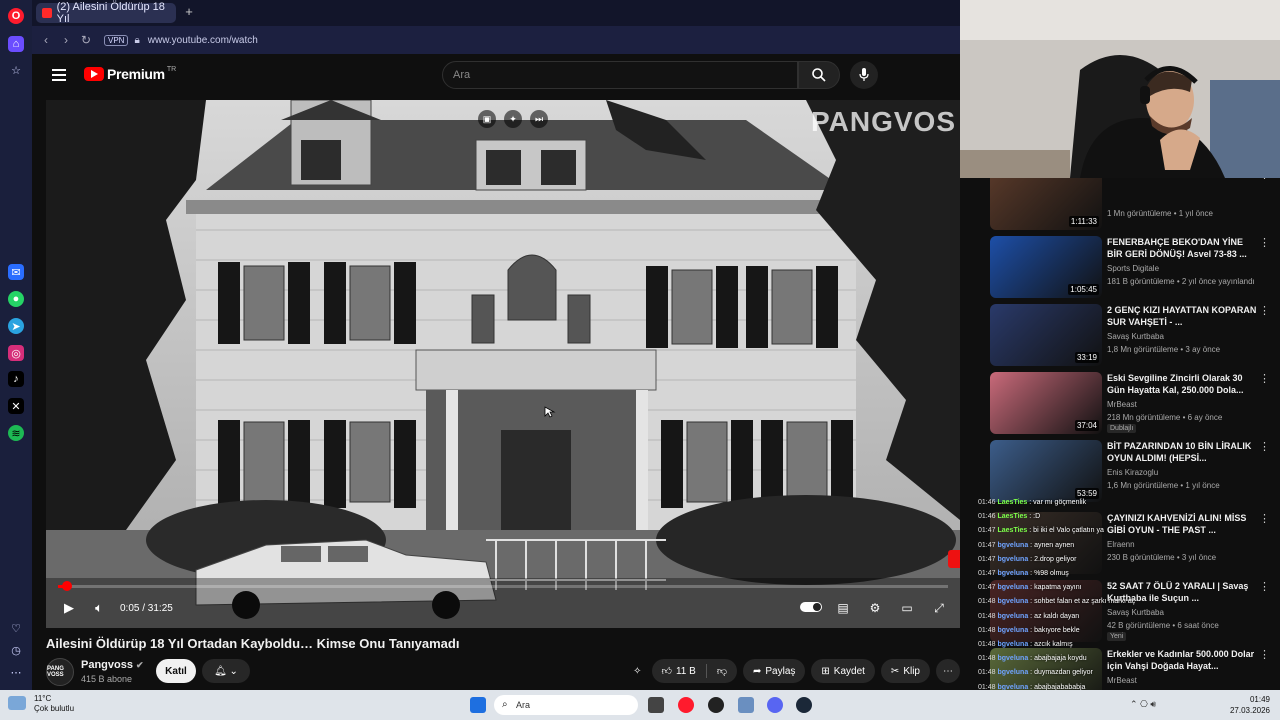 The image size is (1280, 720). What do you see at coordinates (1250, 705) in the screenshot?
I see `system-clock: 01:49 27.03.2026` at bounding box center [1250, 705].